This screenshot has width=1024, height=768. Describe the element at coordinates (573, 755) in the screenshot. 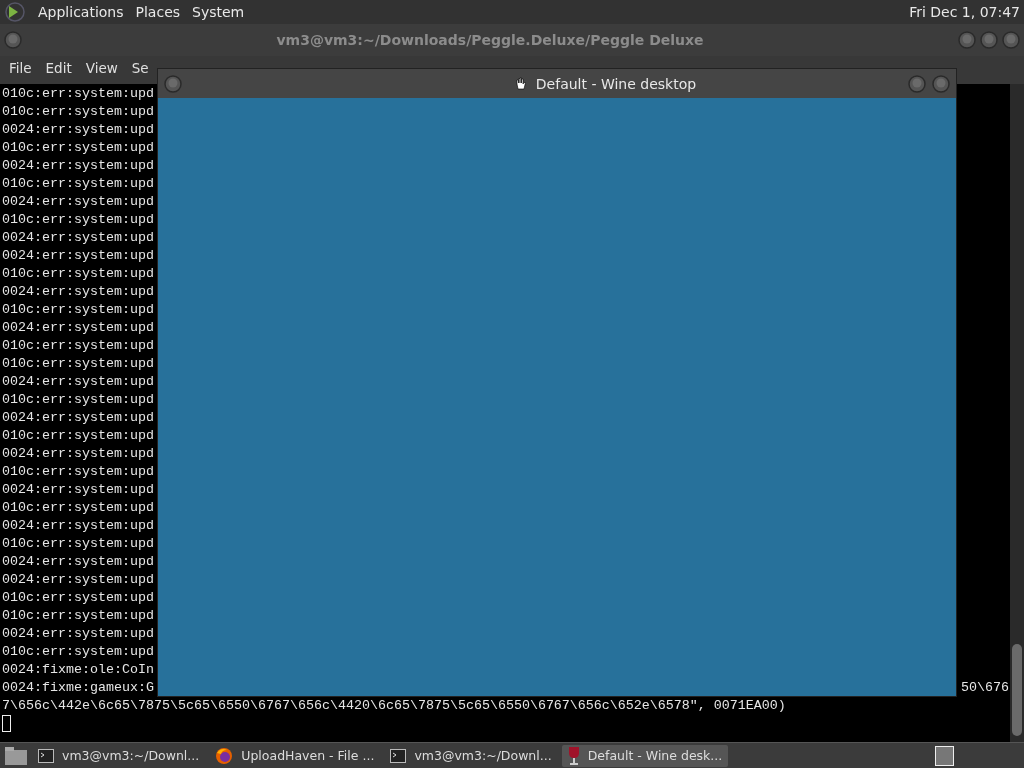

I see `wine-glass-icon` at that location.